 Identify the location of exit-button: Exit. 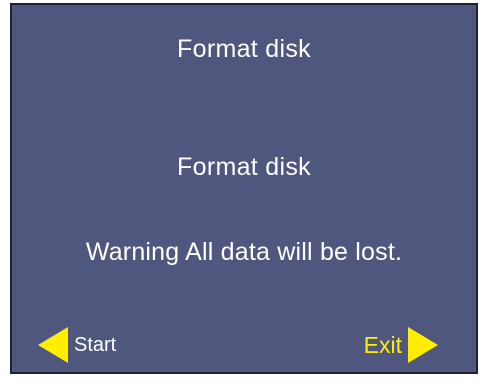
(401, 345).